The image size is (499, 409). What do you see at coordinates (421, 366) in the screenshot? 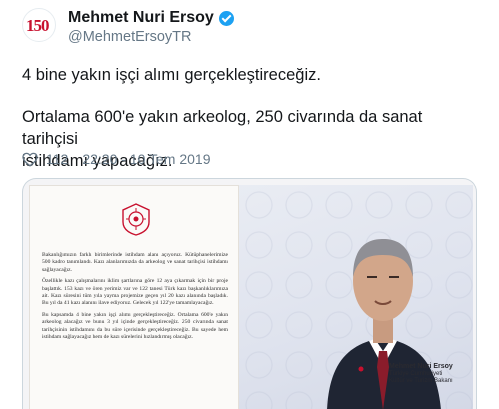
I see `caption-name: Mehmet Nuri Ersoy` at bounding box center [421, 366].